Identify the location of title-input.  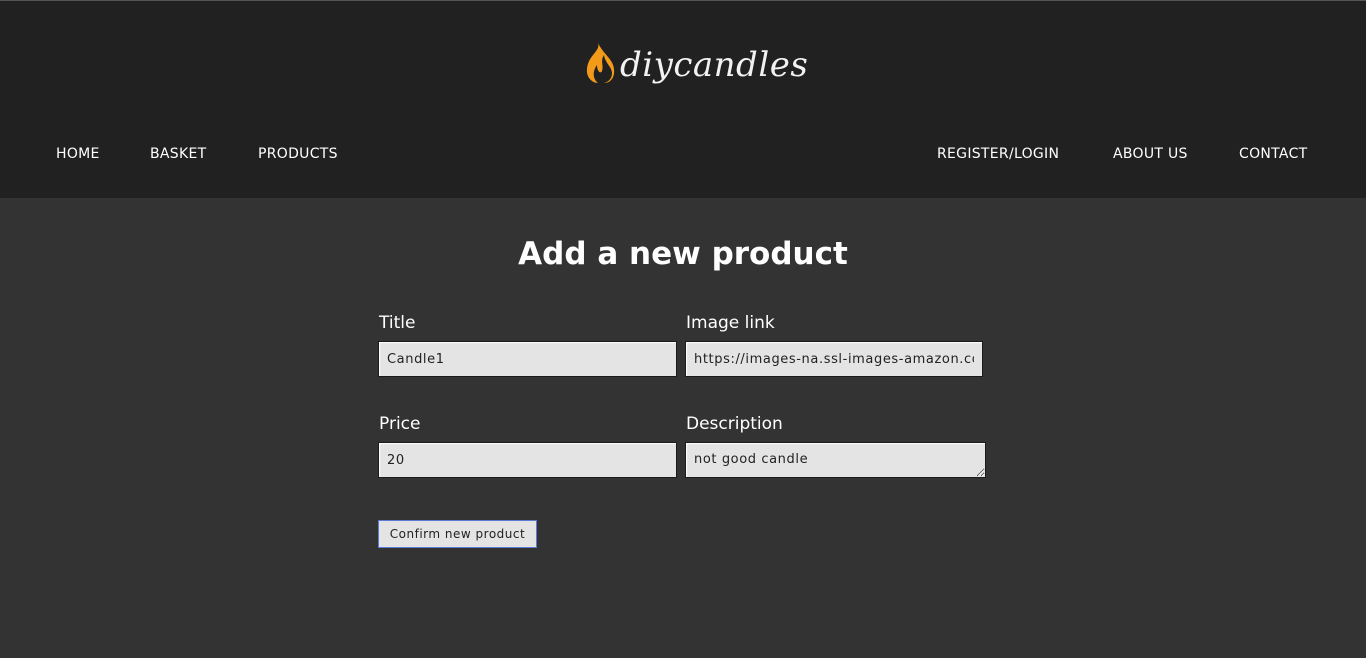
(527, 359).